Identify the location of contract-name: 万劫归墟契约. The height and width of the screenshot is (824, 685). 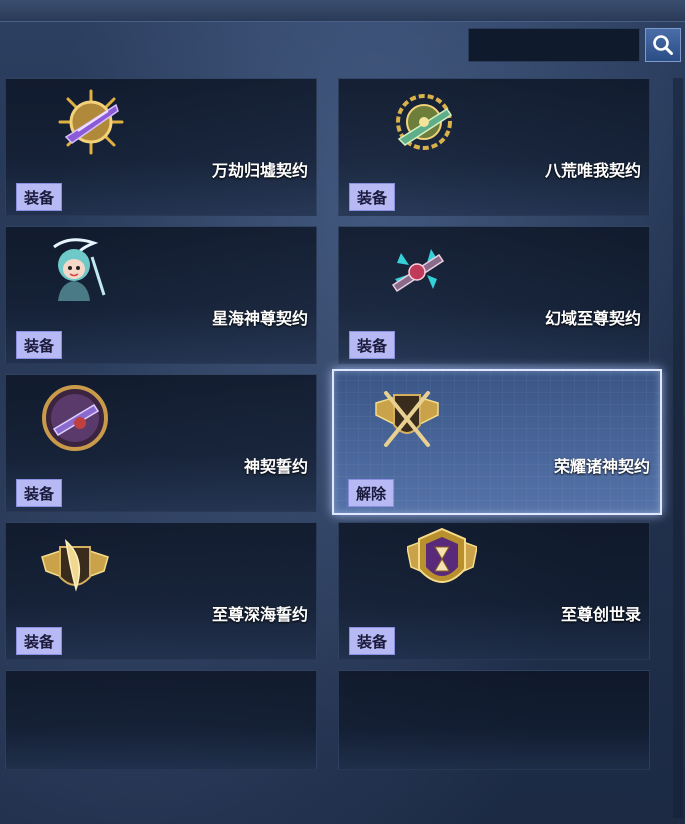
(259, 171).